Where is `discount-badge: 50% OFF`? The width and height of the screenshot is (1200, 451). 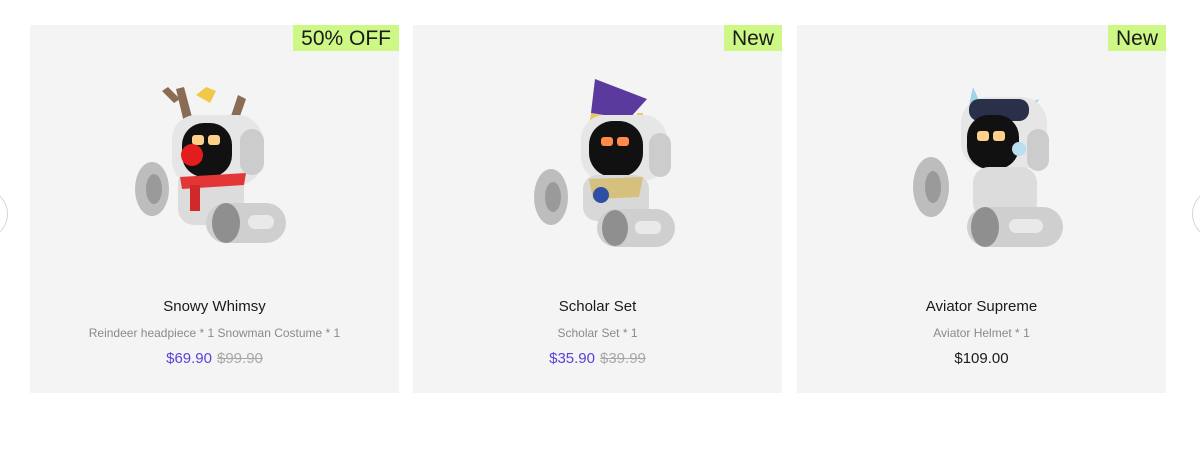 discount-badge: 50% OFF is located at coordinates (346, 38).